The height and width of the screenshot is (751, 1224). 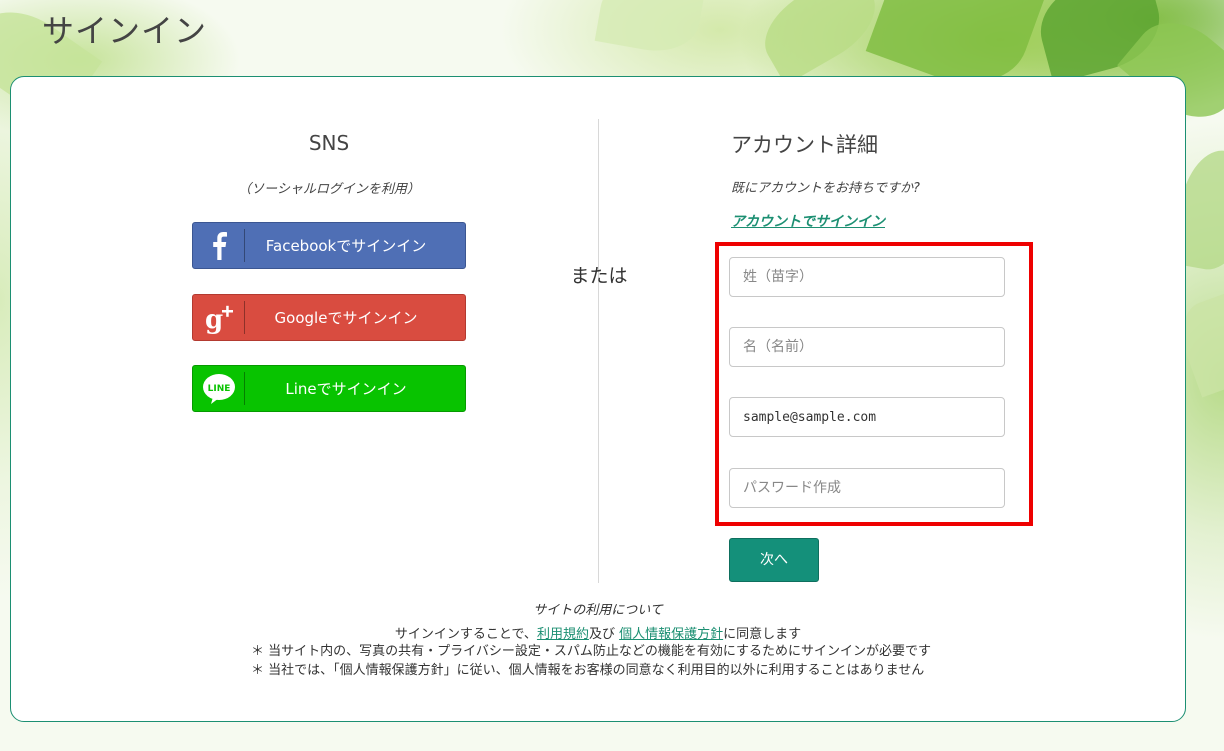 I want to click on google-plus-icon: g, so click(x=219, y=317).